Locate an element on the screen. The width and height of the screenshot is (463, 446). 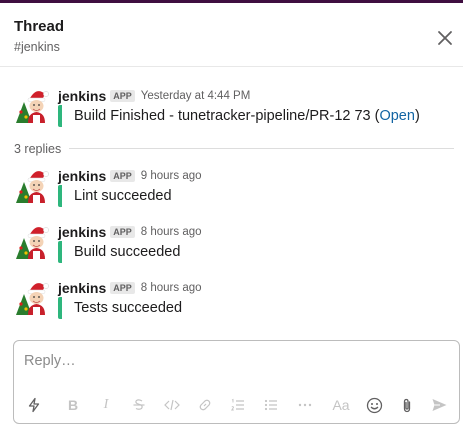
attachment-icon is located at coordinates (407, 405).